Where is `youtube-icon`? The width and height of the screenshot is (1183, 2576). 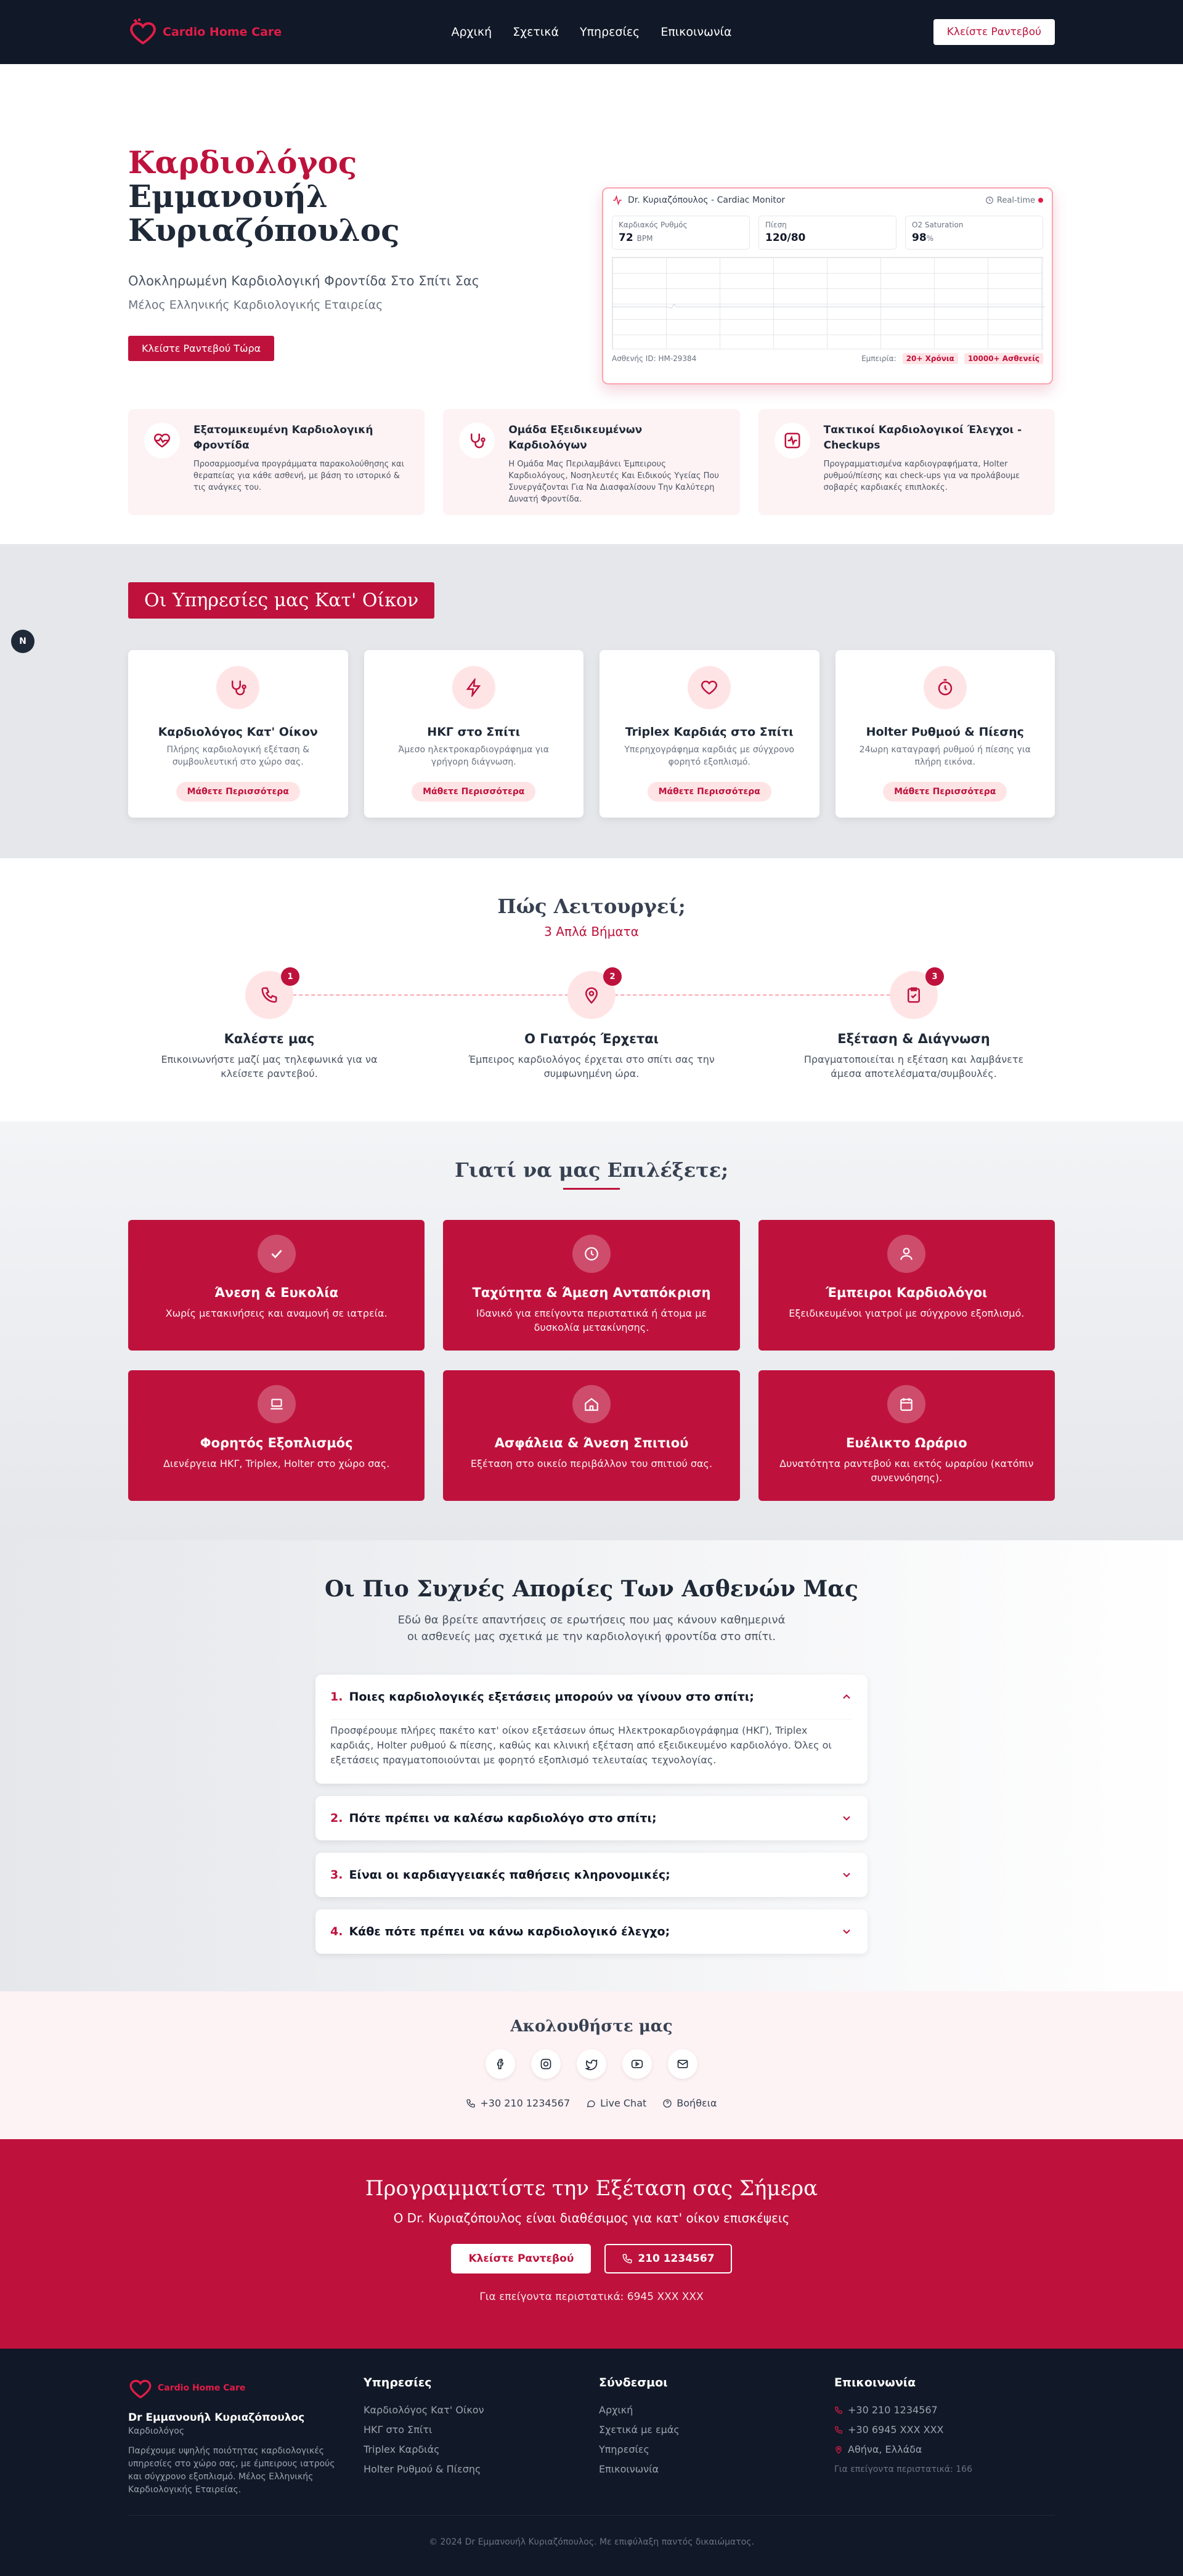 youtube-icon is located at coordinates (637, 2064).